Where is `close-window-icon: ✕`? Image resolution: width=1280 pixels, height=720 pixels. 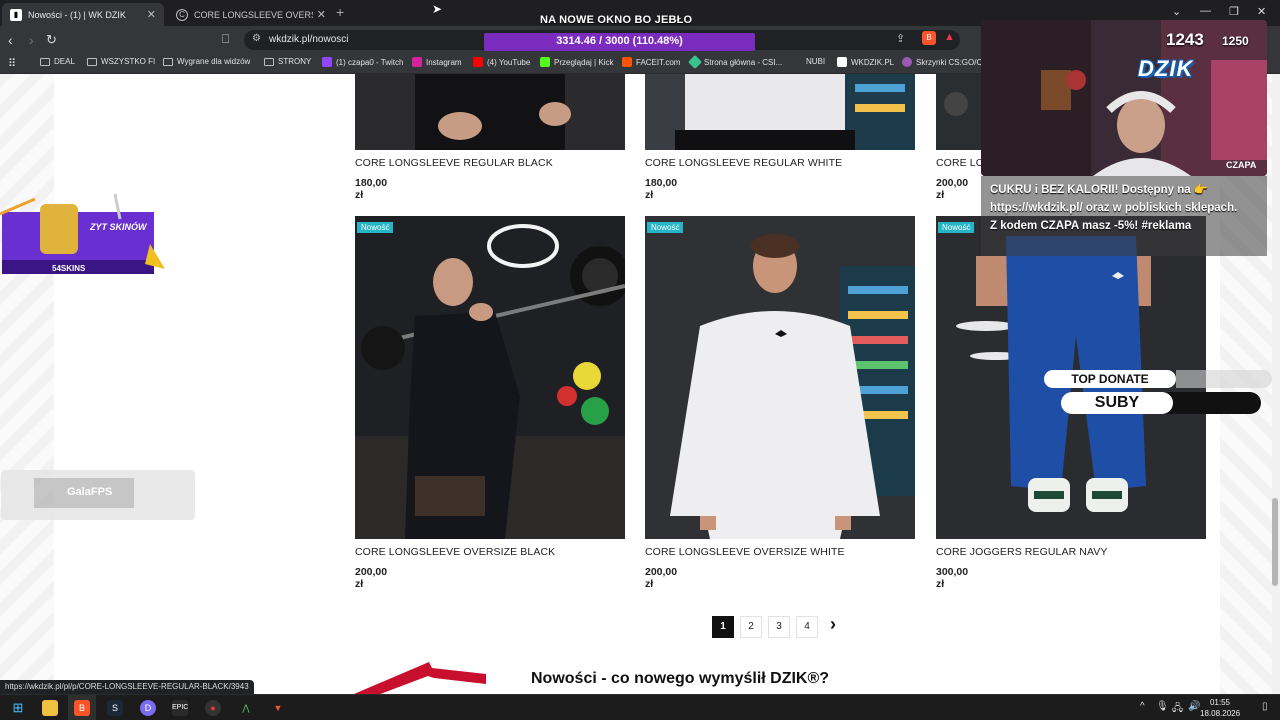 close-window-icon: ✕ is located at coordinates (1261, 11).